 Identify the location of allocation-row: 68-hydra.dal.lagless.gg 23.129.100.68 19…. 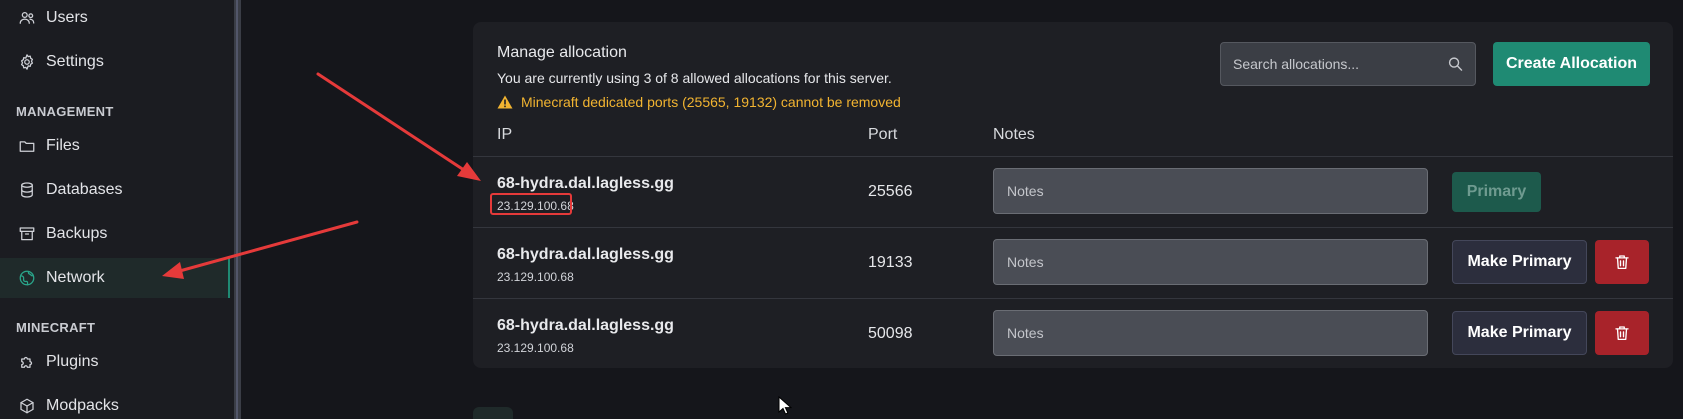
(1073, 262).